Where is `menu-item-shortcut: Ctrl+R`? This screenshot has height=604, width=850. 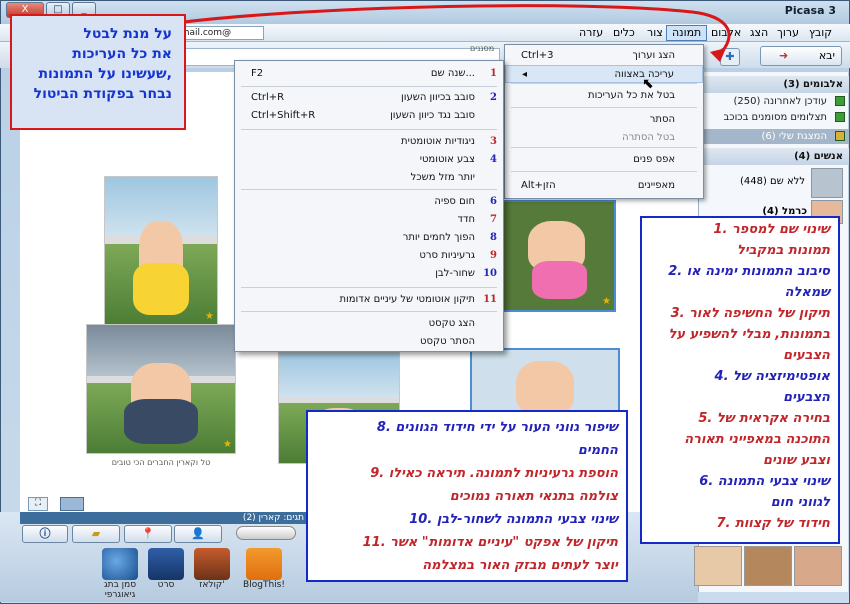
menu-item-shortcut: Ctrl+R is located at coordinates (268, 97).